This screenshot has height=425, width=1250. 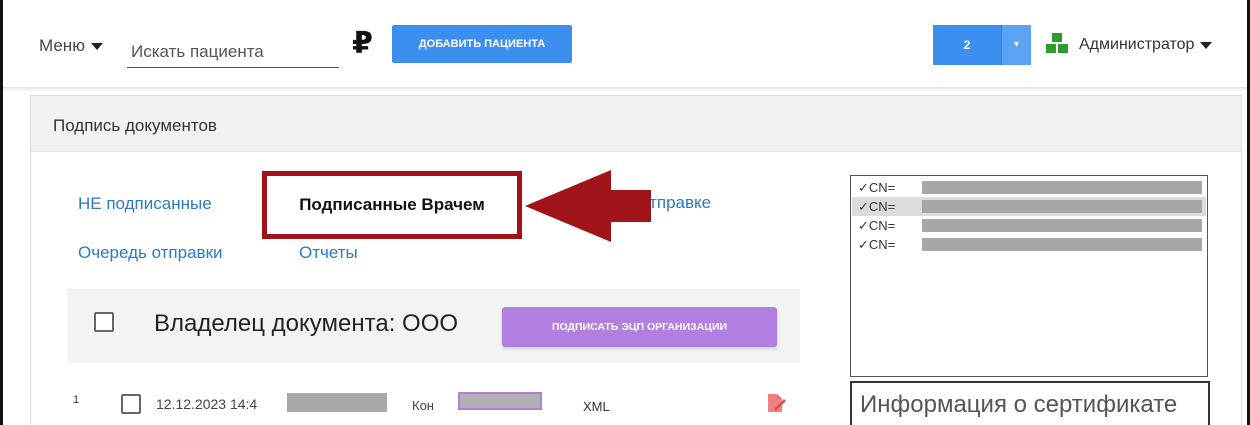 I want to click on menu-button: Меню, so click(x=71, y=46).